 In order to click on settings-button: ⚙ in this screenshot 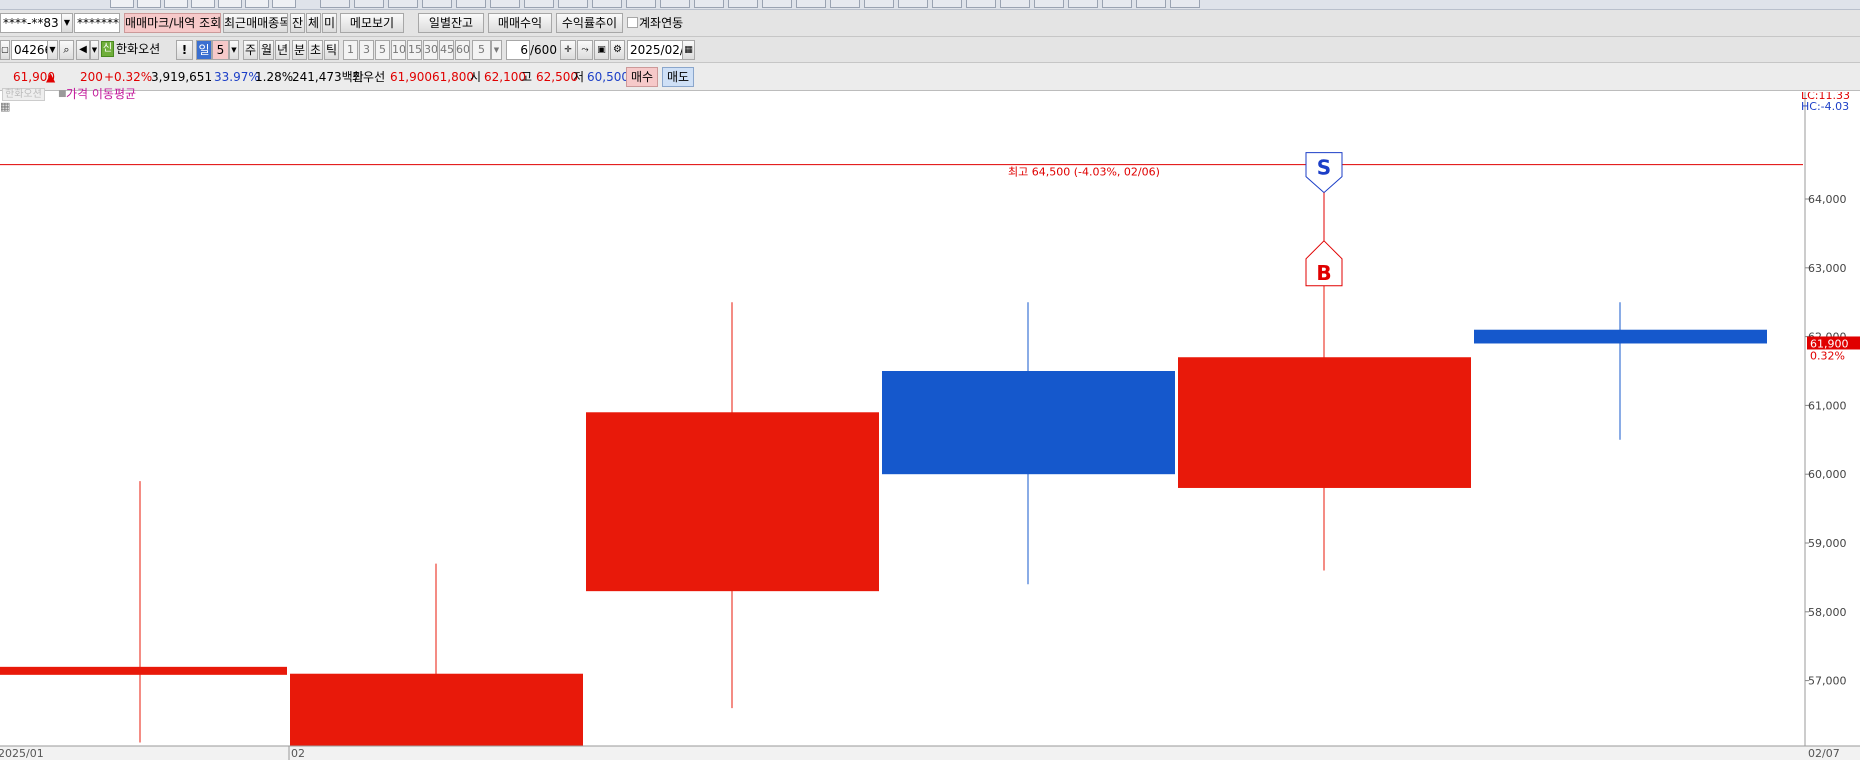, I will do `click(617, 50)`.